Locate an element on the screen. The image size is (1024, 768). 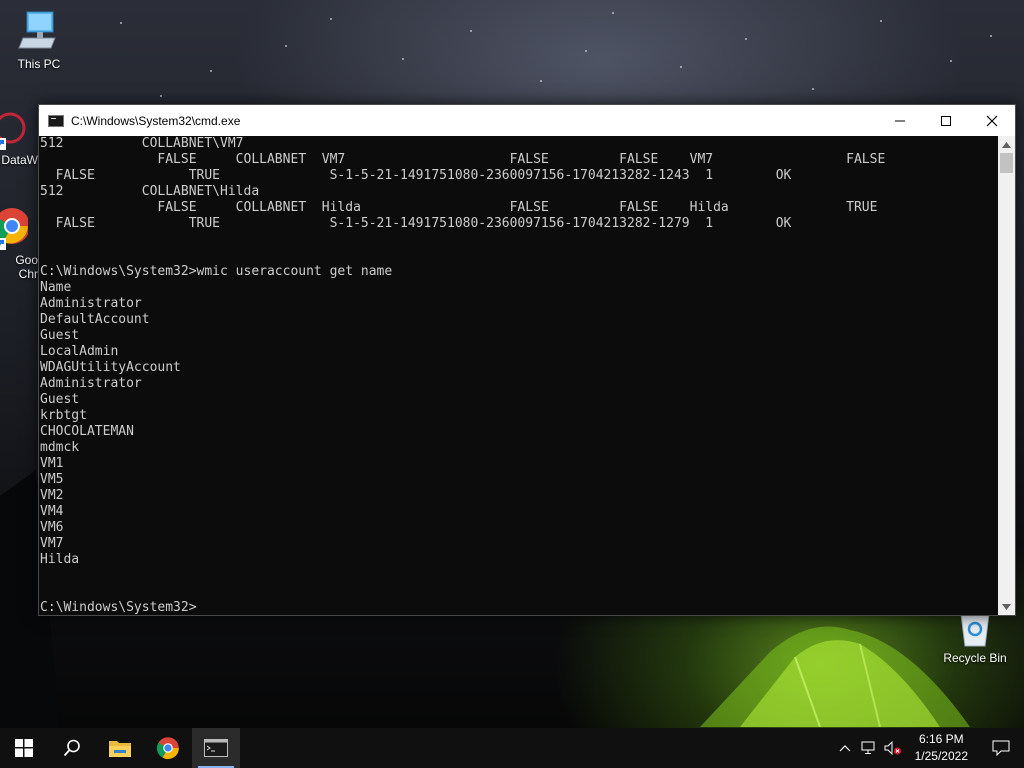
network-button is located at coordinates (869, 748).